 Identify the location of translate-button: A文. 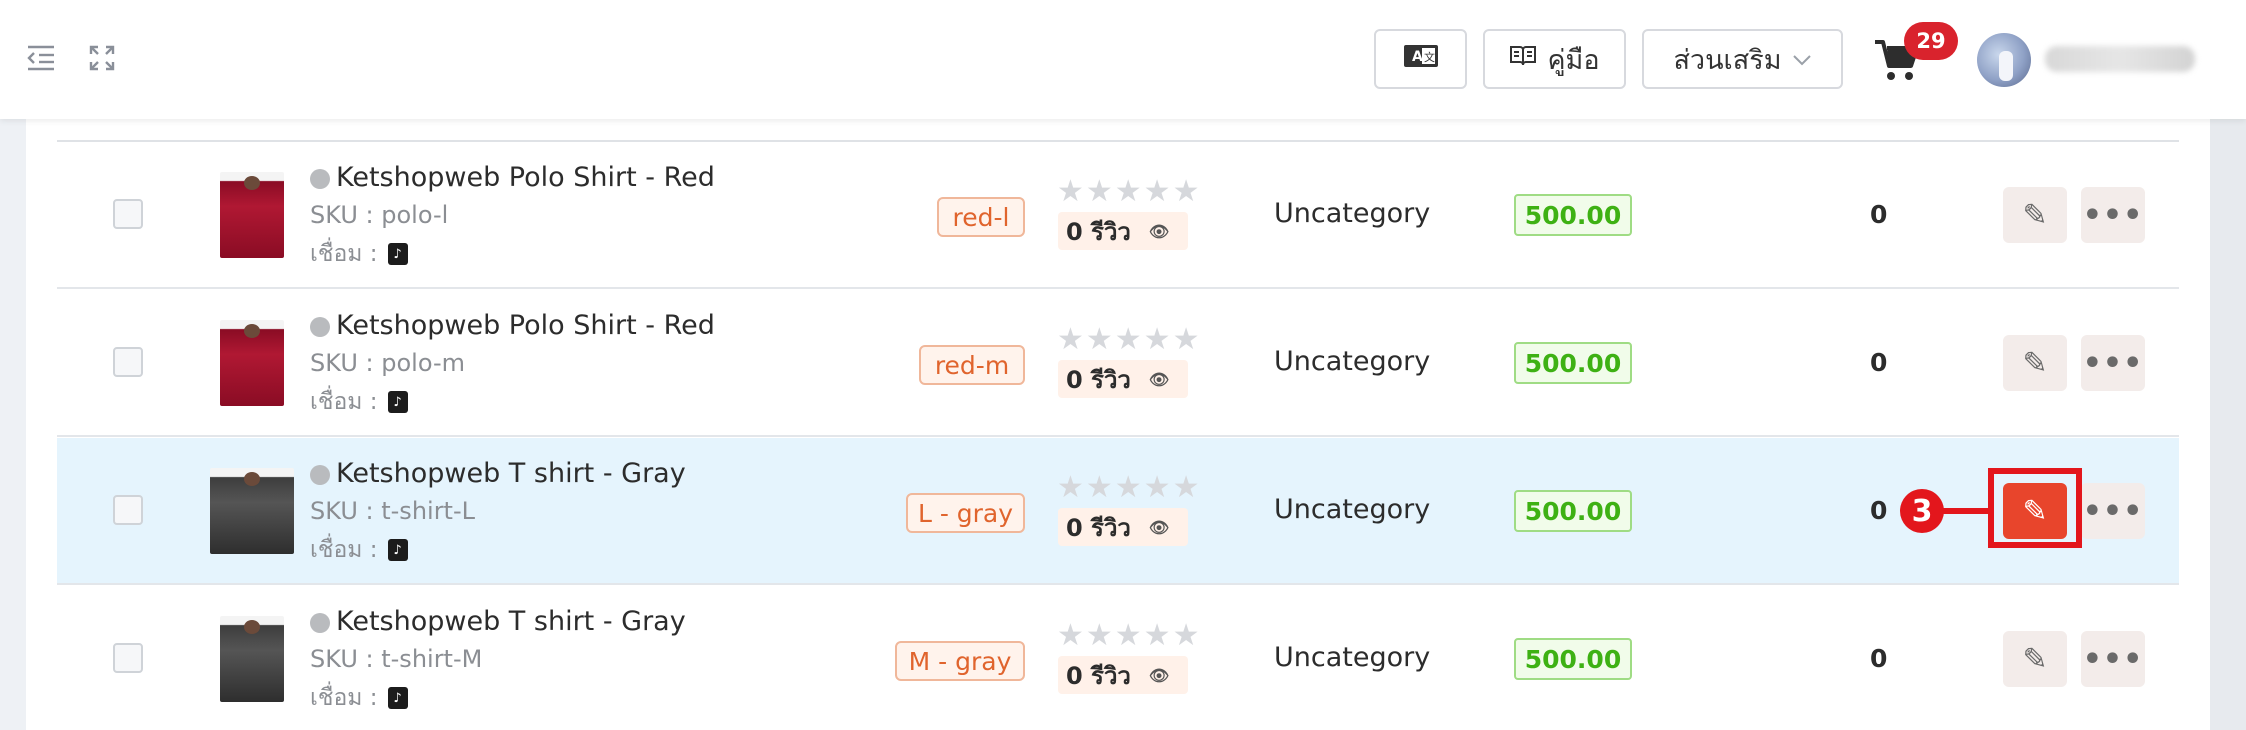
(1420, 59).